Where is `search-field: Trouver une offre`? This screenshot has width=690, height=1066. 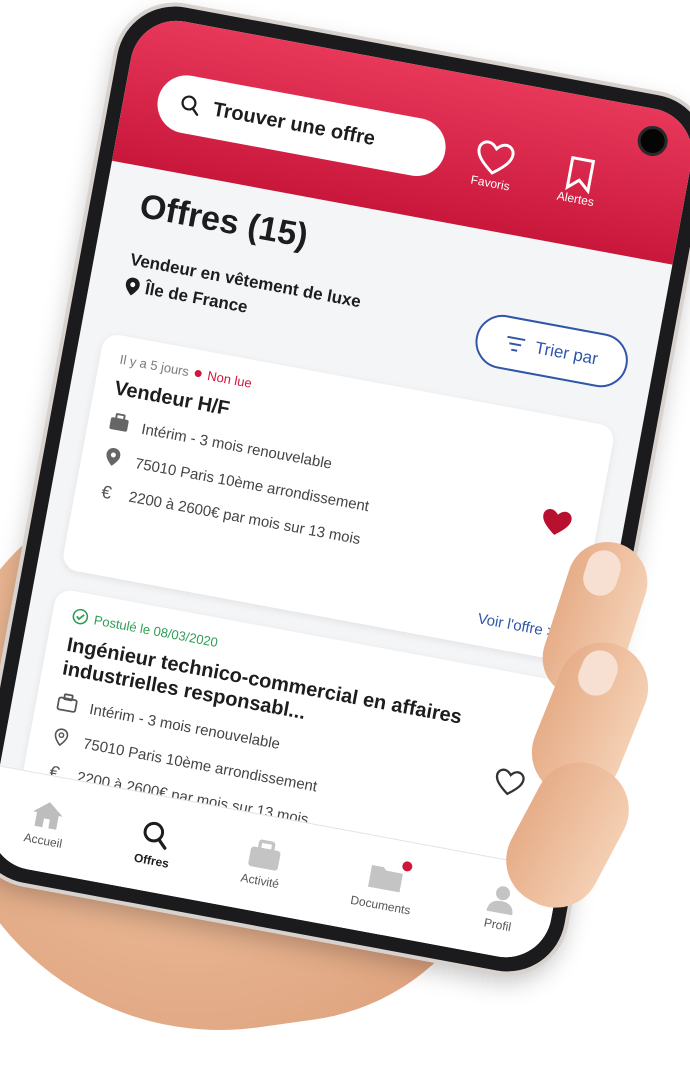 search-field: Trouver une offre is located at coordinates (301, 125).